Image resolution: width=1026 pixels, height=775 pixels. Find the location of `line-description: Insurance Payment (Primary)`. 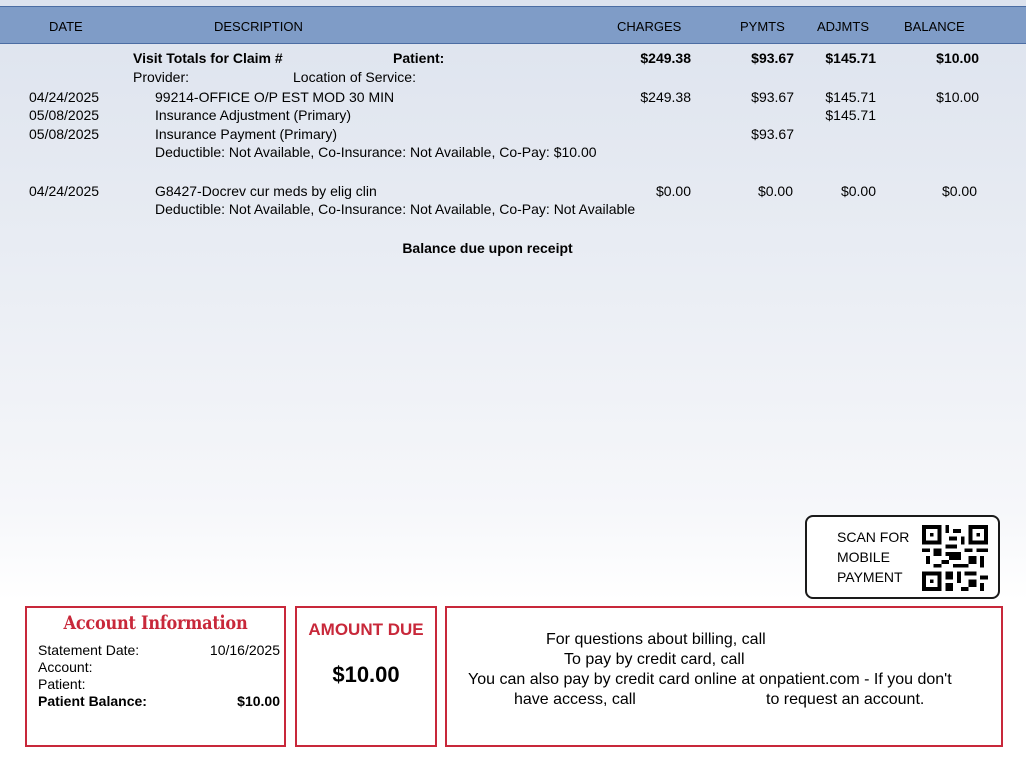

line-description: Insurance Payment (Primary) is located at coordinates (246, 134).